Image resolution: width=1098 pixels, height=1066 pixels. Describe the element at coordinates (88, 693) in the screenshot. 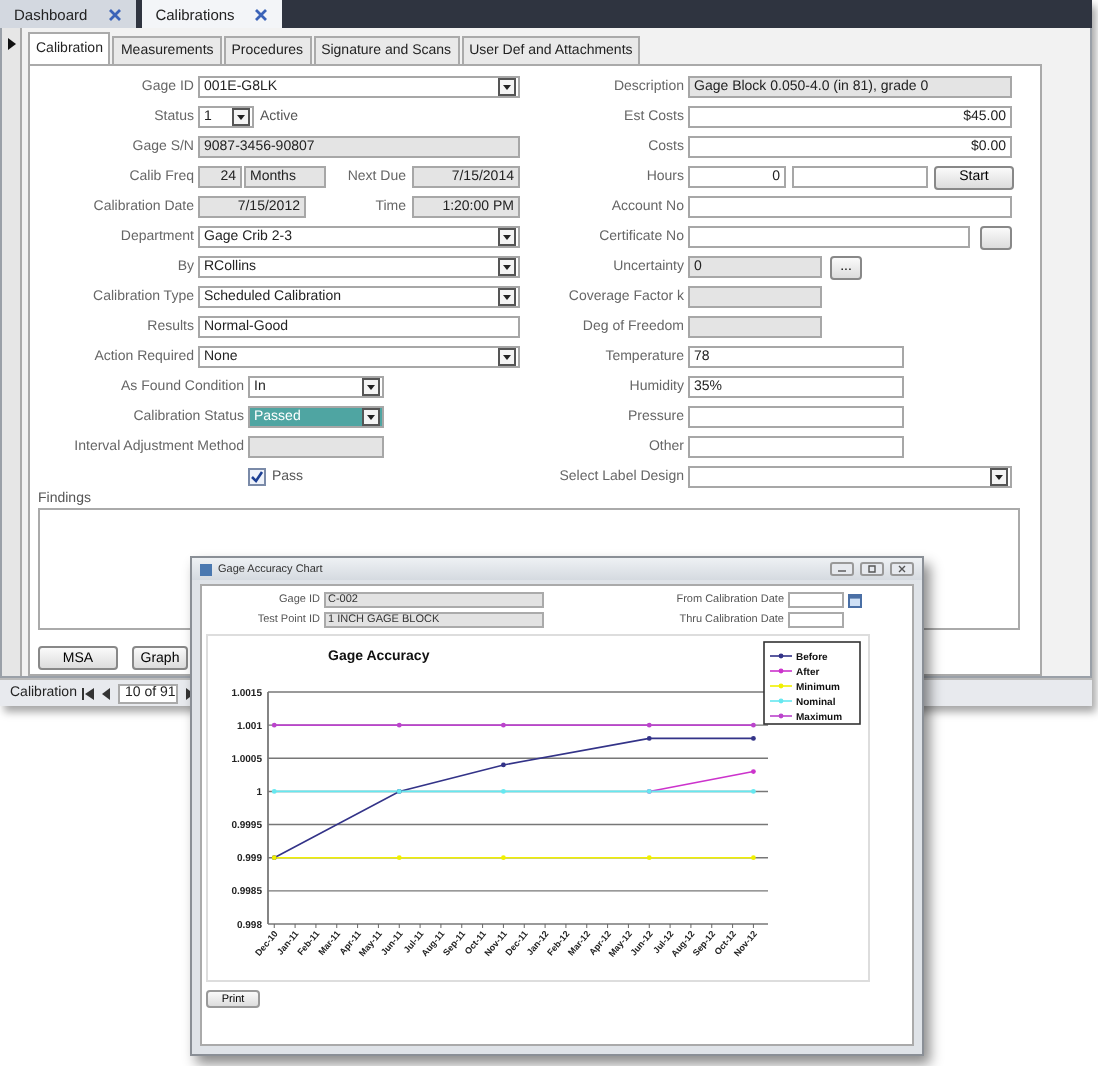

I see `first-record-icon` at that location.